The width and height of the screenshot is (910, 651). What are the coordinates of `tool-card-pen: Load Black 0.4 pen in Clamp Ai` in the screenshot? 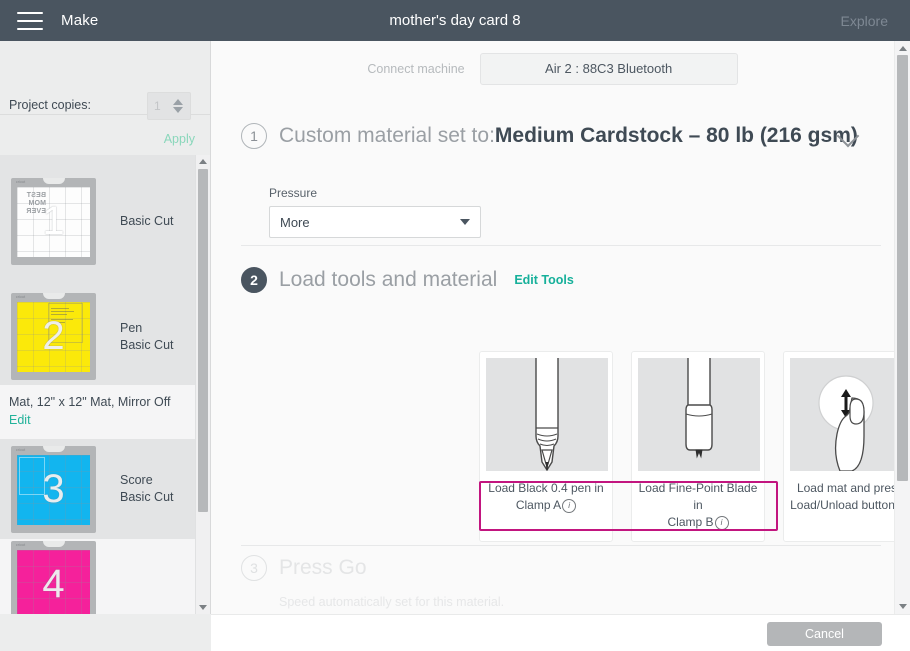 It's located at (546, 446).